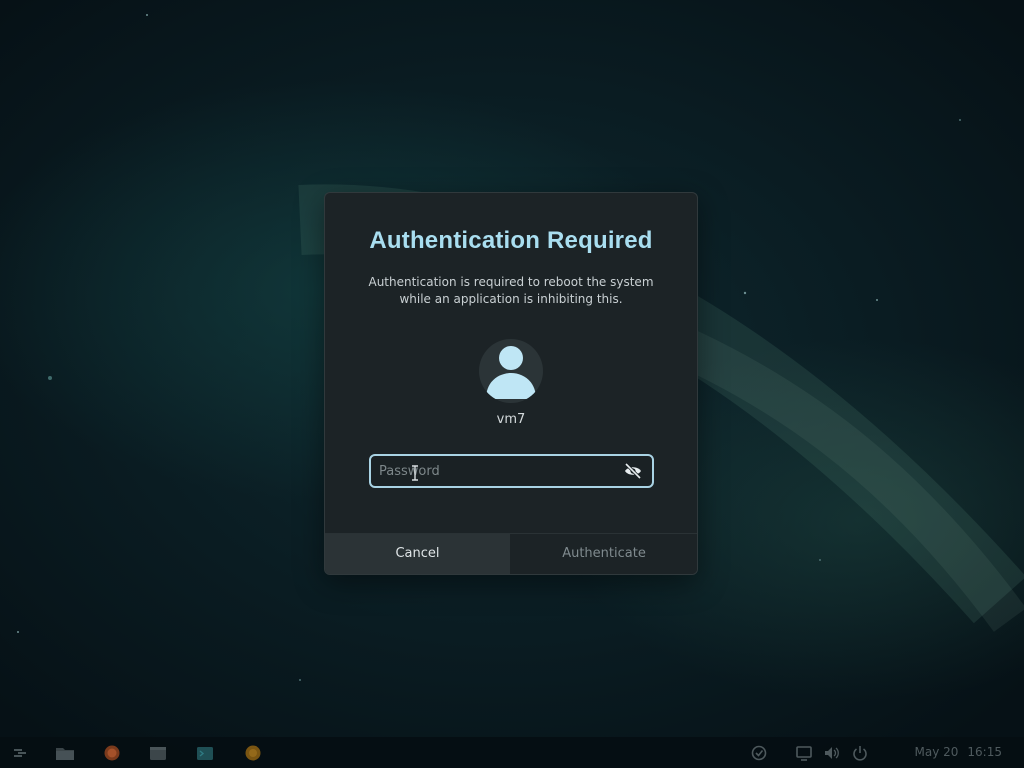 The width and height of the screenshot is (1024, 768). Describe the element at coordinates (417, 554) in the screenshot. I see `cancel-button: Cancel` at that location.